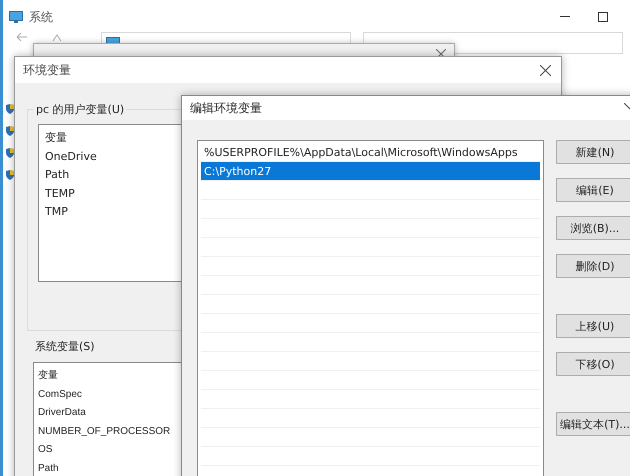 The height and width of the screenshot is (476, 630). What do you see at coordinates (16, 17) in the screenshot?
I see `monitor-icon` at bounding box center [16, 17].